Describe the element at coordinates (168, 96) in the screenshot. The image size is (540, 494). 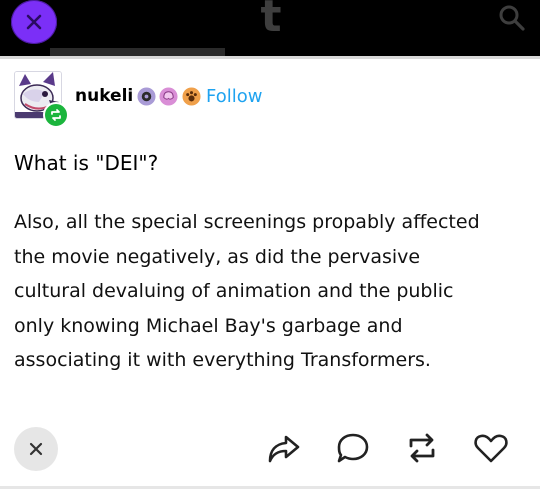
I see `brain-badge-icon` at that location.